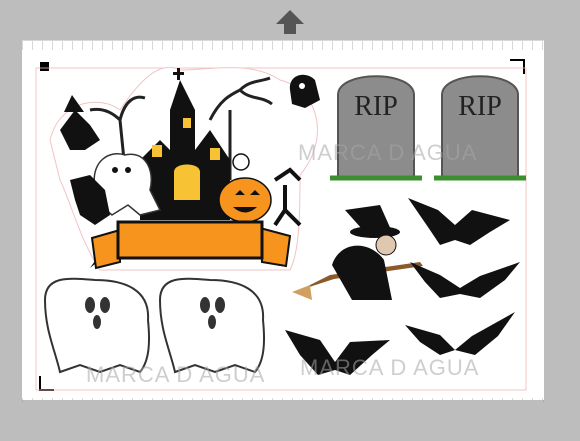  I want to click on registration-mark-square, so click(44, 66).